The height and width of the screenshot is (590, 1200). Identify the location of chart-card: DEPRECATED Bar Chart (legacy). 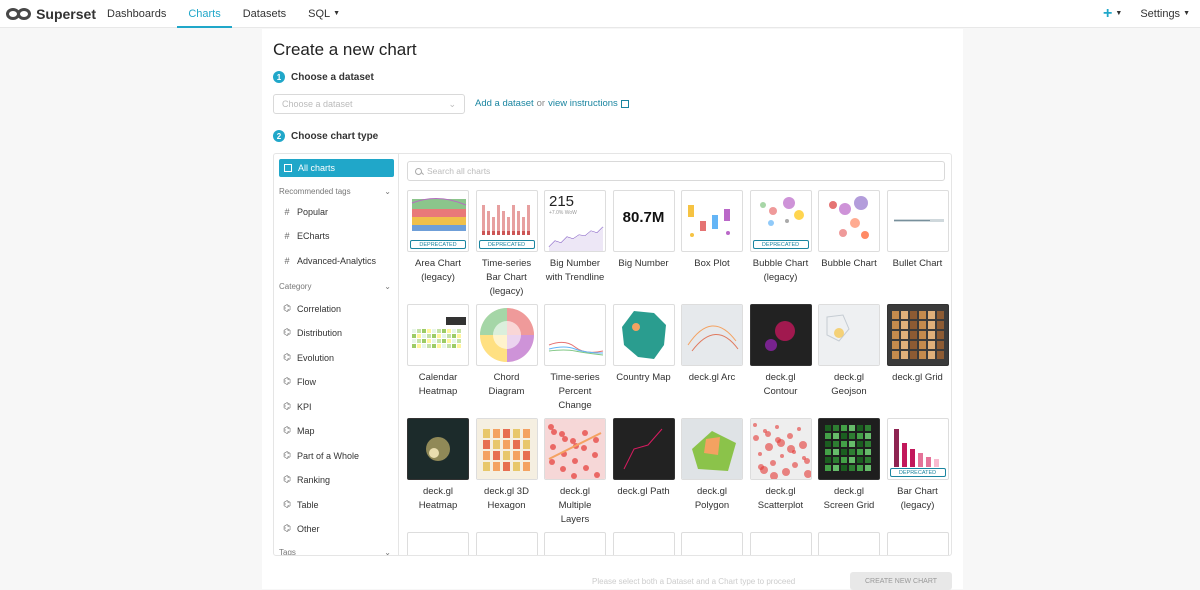
(917, 465).